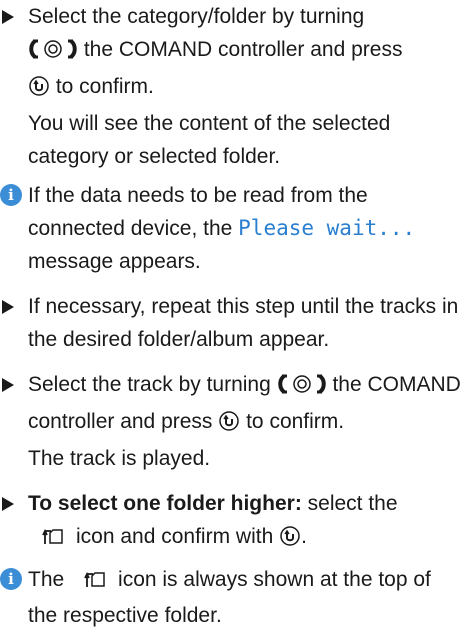  What do you see at coordinates (196, 16) in the screenshot?
I see `step-text-line1: Select the category/folder by turning` at bounding box center [196, 16].